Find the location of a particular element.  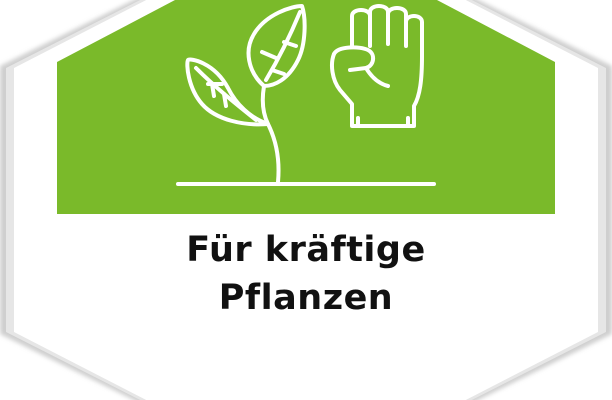

caption-line-1: Für kräftige is located at coordinates (306, 250).